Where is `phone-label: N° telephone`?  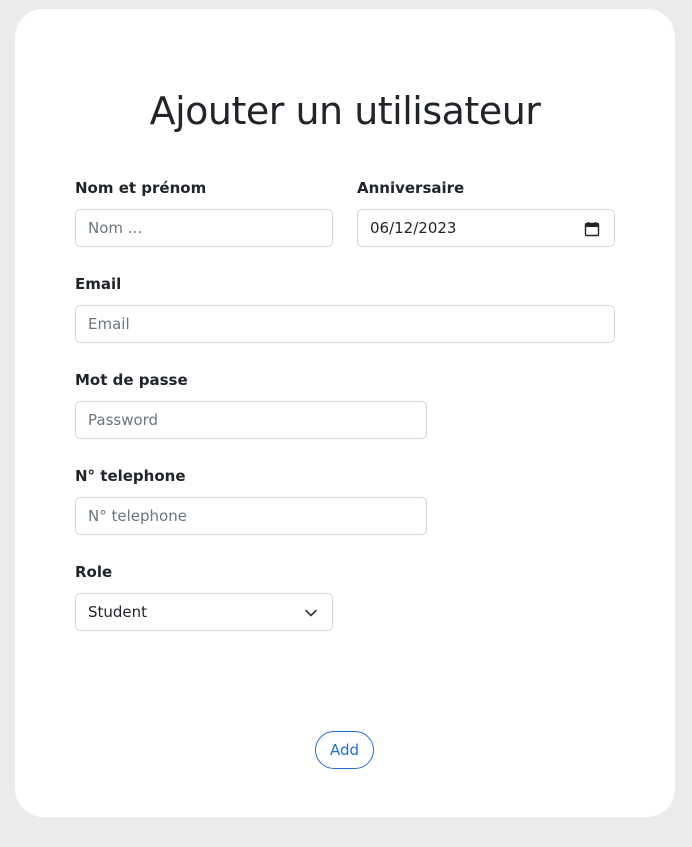
phone-label: N° telephone is located at coordinates (130, 476).